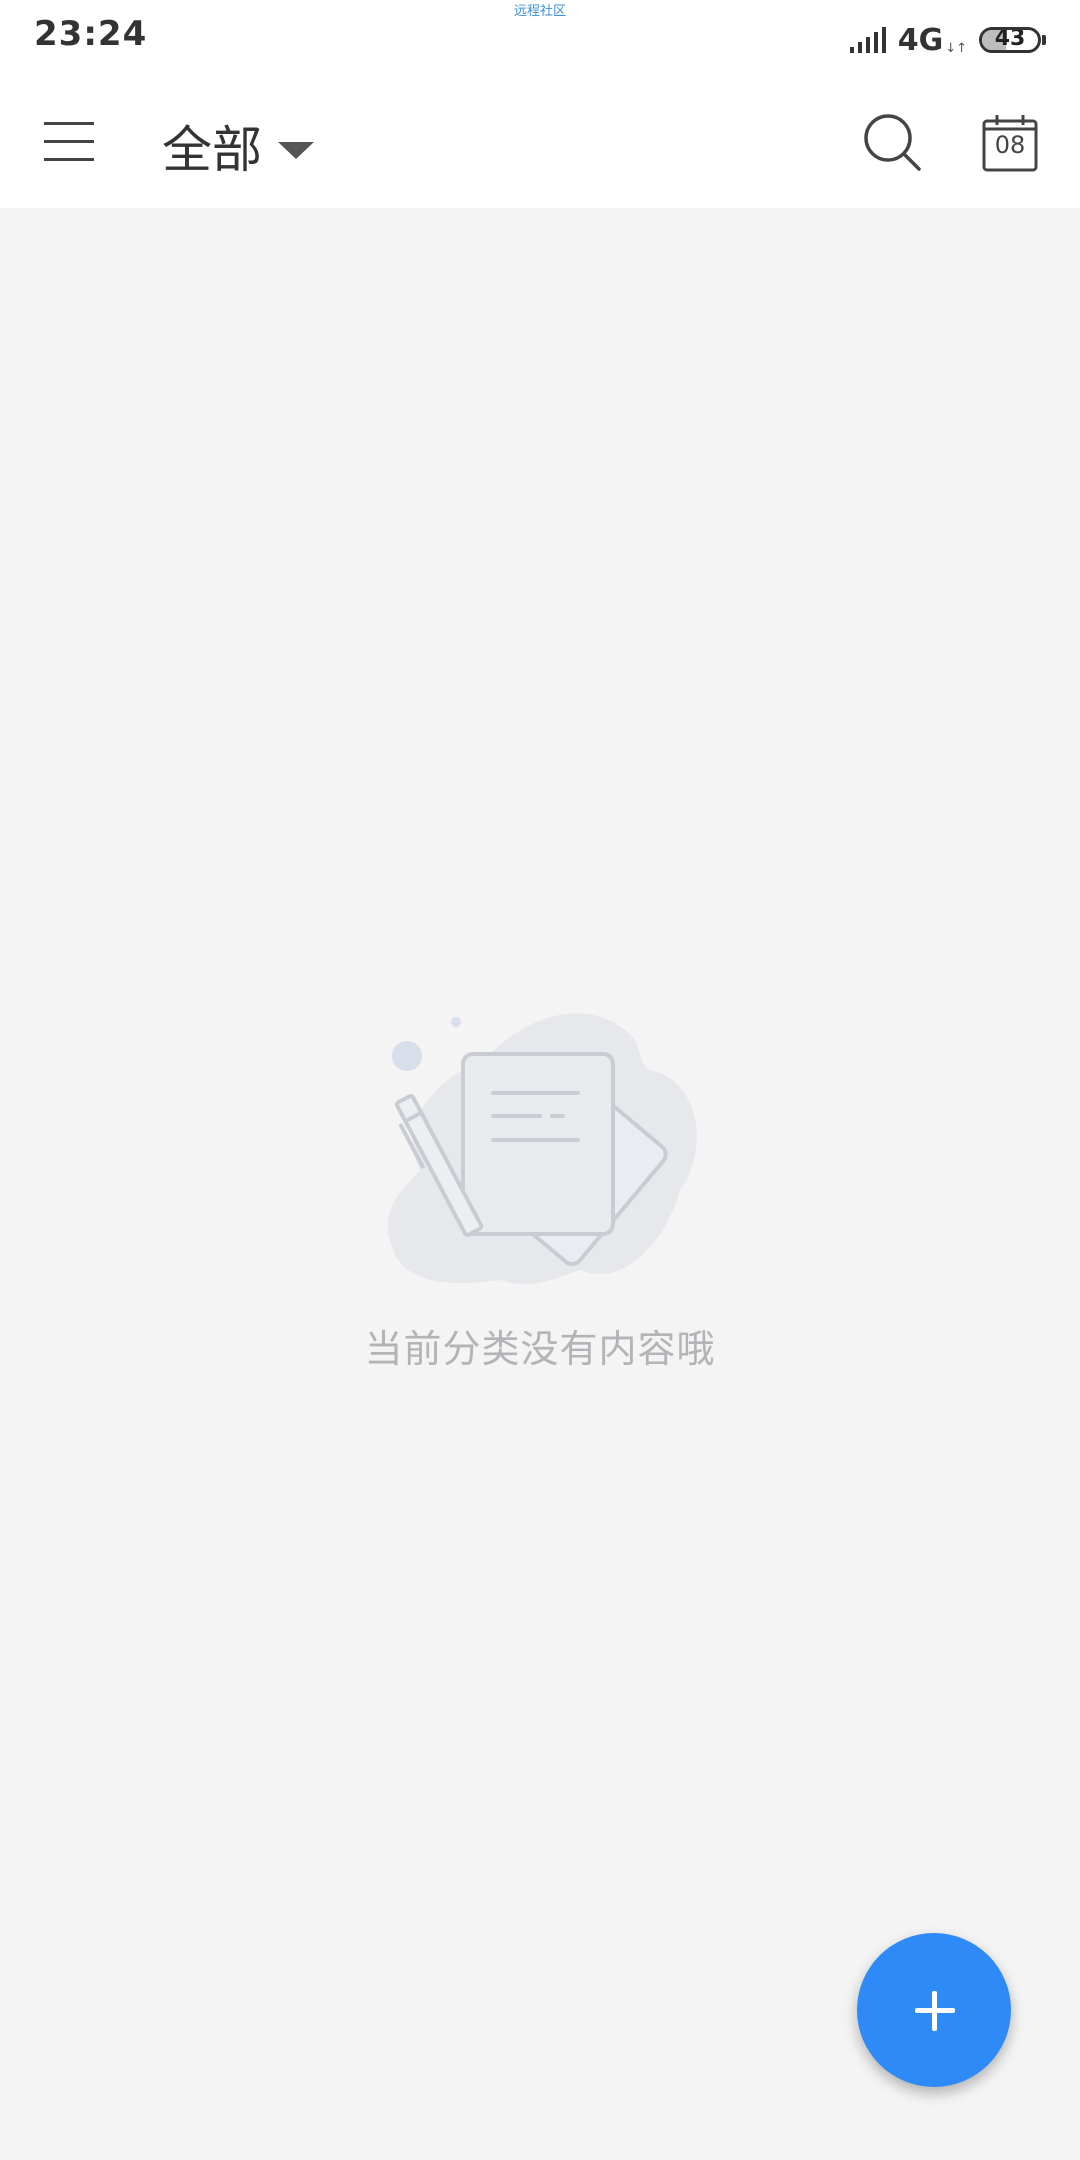 The height and width of the screenshot is (2160, 1080). What do you see at coordinates (540, 39) in the screenshot?
I see `status-bar: 23:24 远程社区 4G ↓↑ 43` at bounding box center [540, 39].